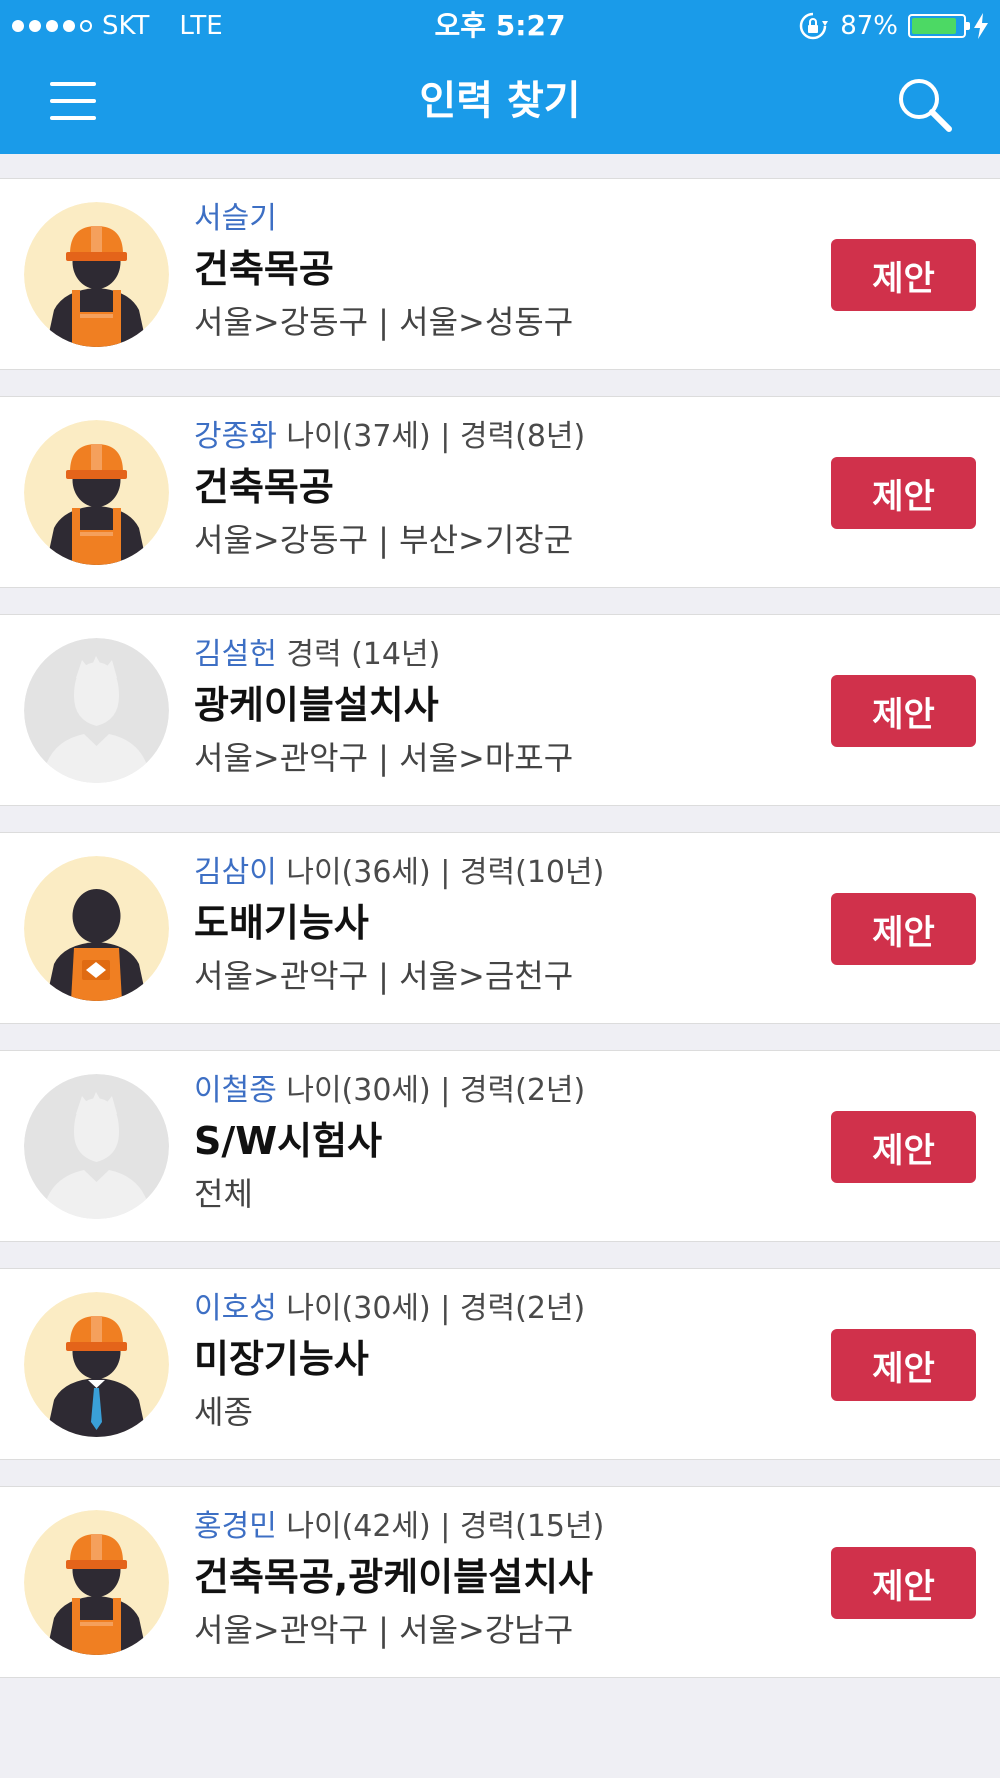 This screenshot has height=1778, width=1000. What do you see at coordinates (235, 1526) in the screenshot?
I see `worker-name: 홍경민` at bounding box center [235, 1526].